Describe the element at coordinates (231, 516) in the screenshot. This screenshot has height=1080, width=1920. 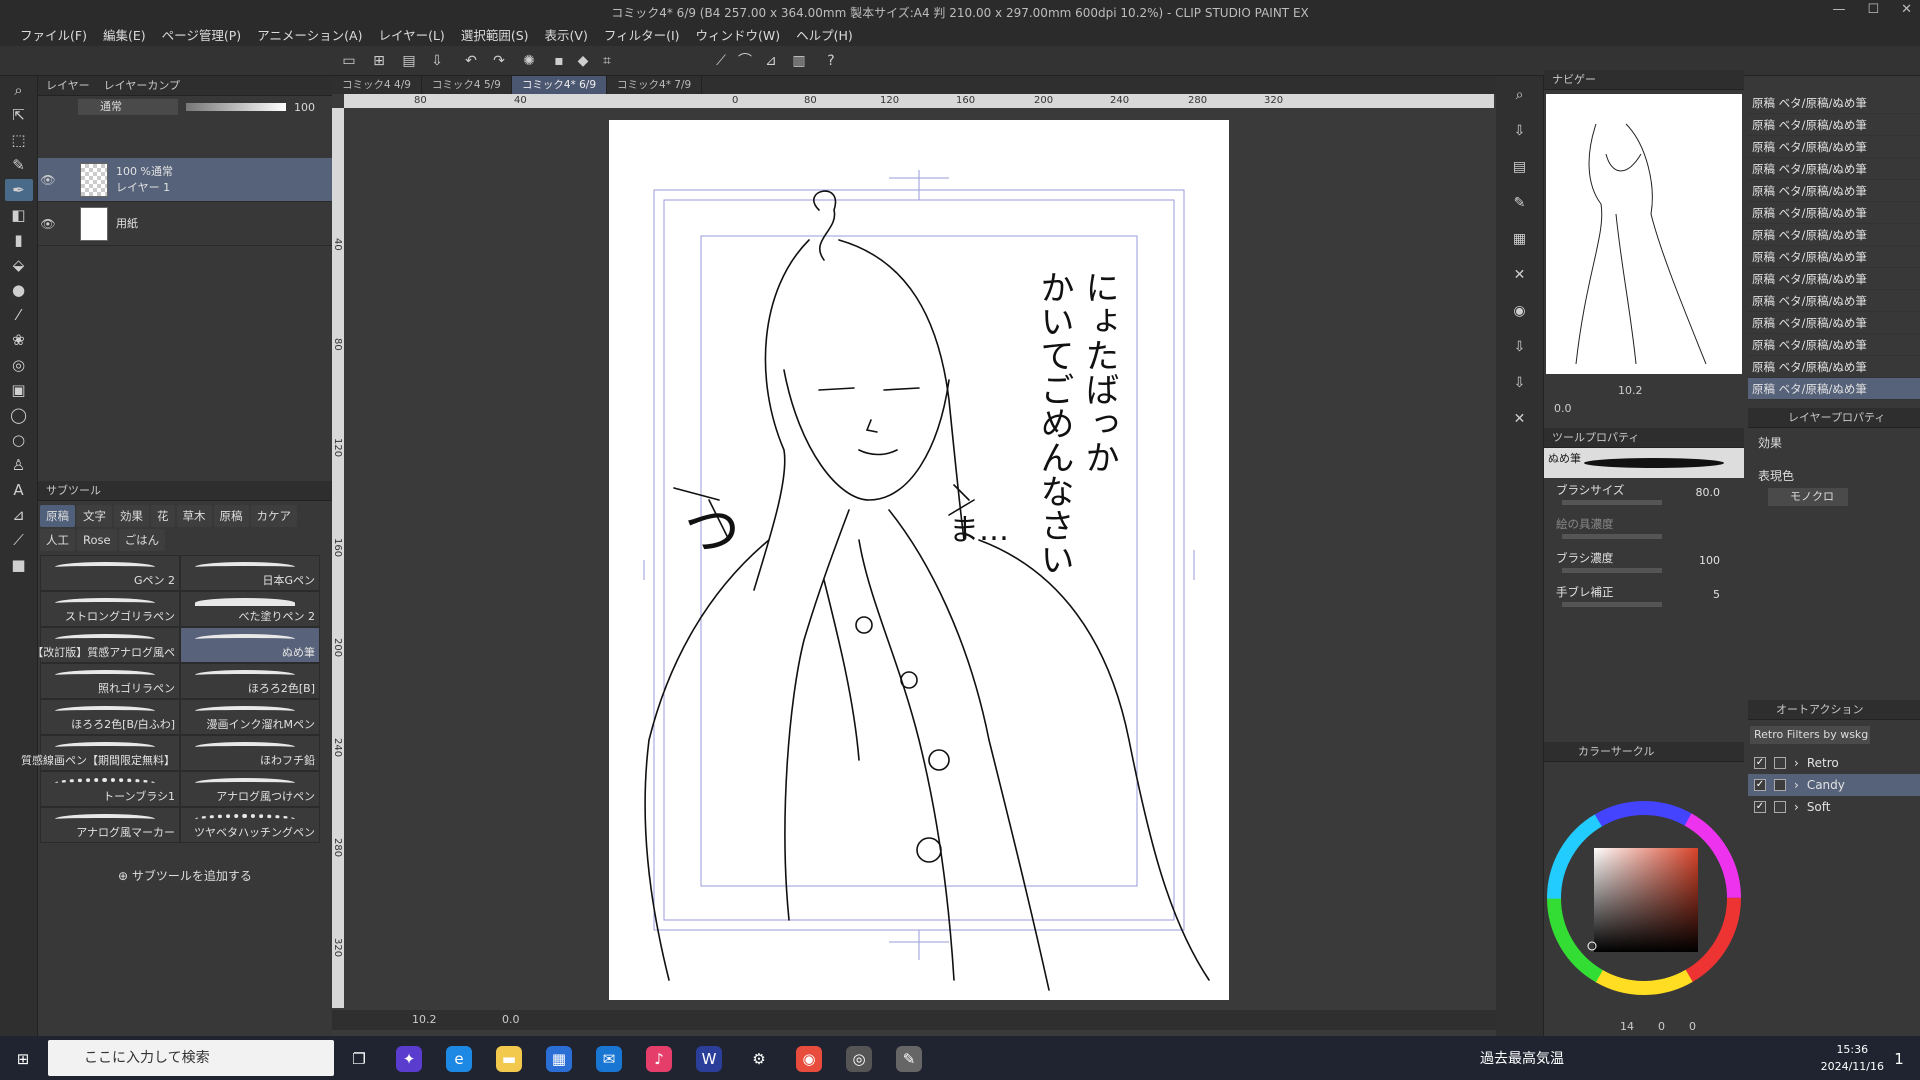
I see `subtool-tab-genkou2: 原稿` at that location.